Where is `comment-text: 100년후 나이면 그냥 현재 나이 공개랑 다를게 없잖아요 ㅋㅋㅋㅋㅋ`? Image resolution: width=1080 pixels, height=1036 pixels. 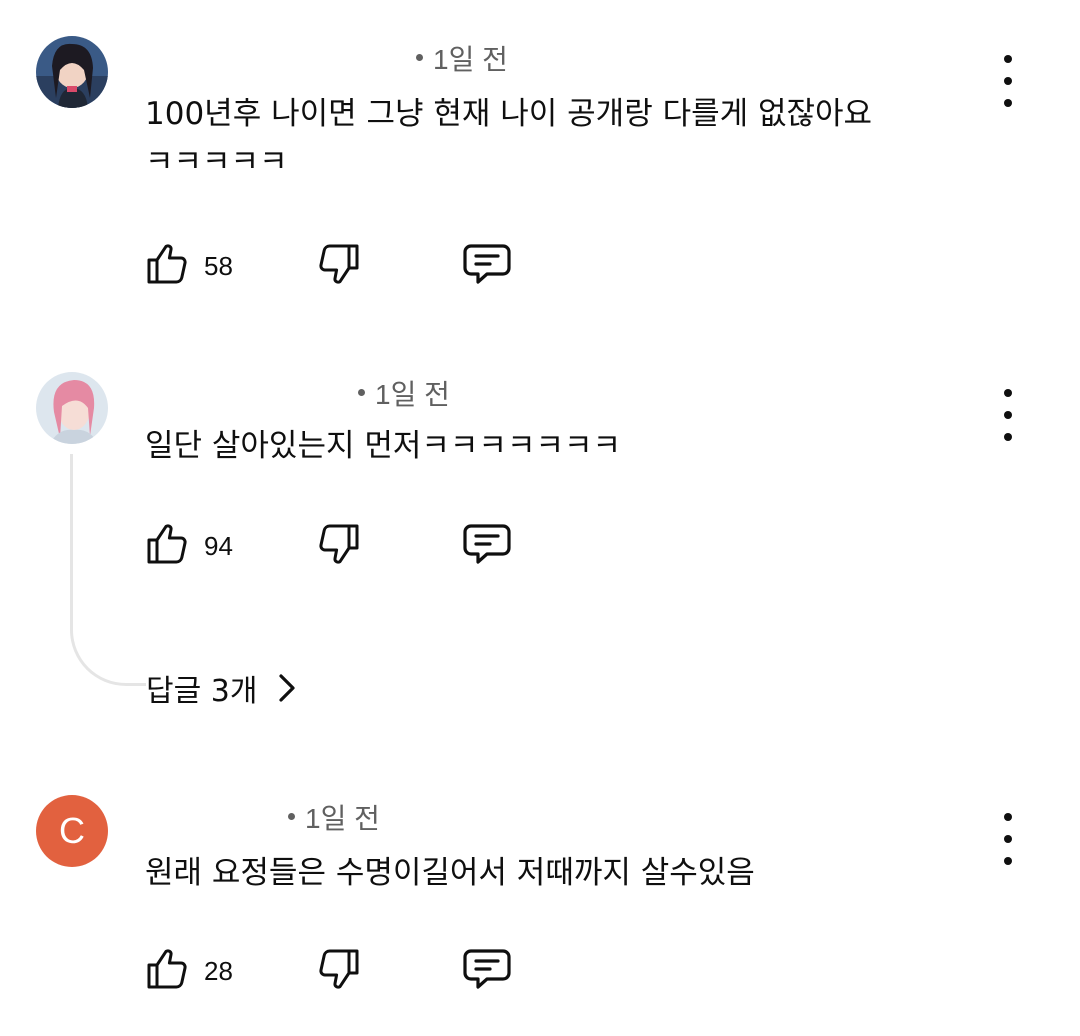
comment-text: 100년후 나이면 그냥 현재 나이 공개랑 다를게 없잖아요 ㅋㅋㅋㅋㅋ is located at coordinates (509, 138).